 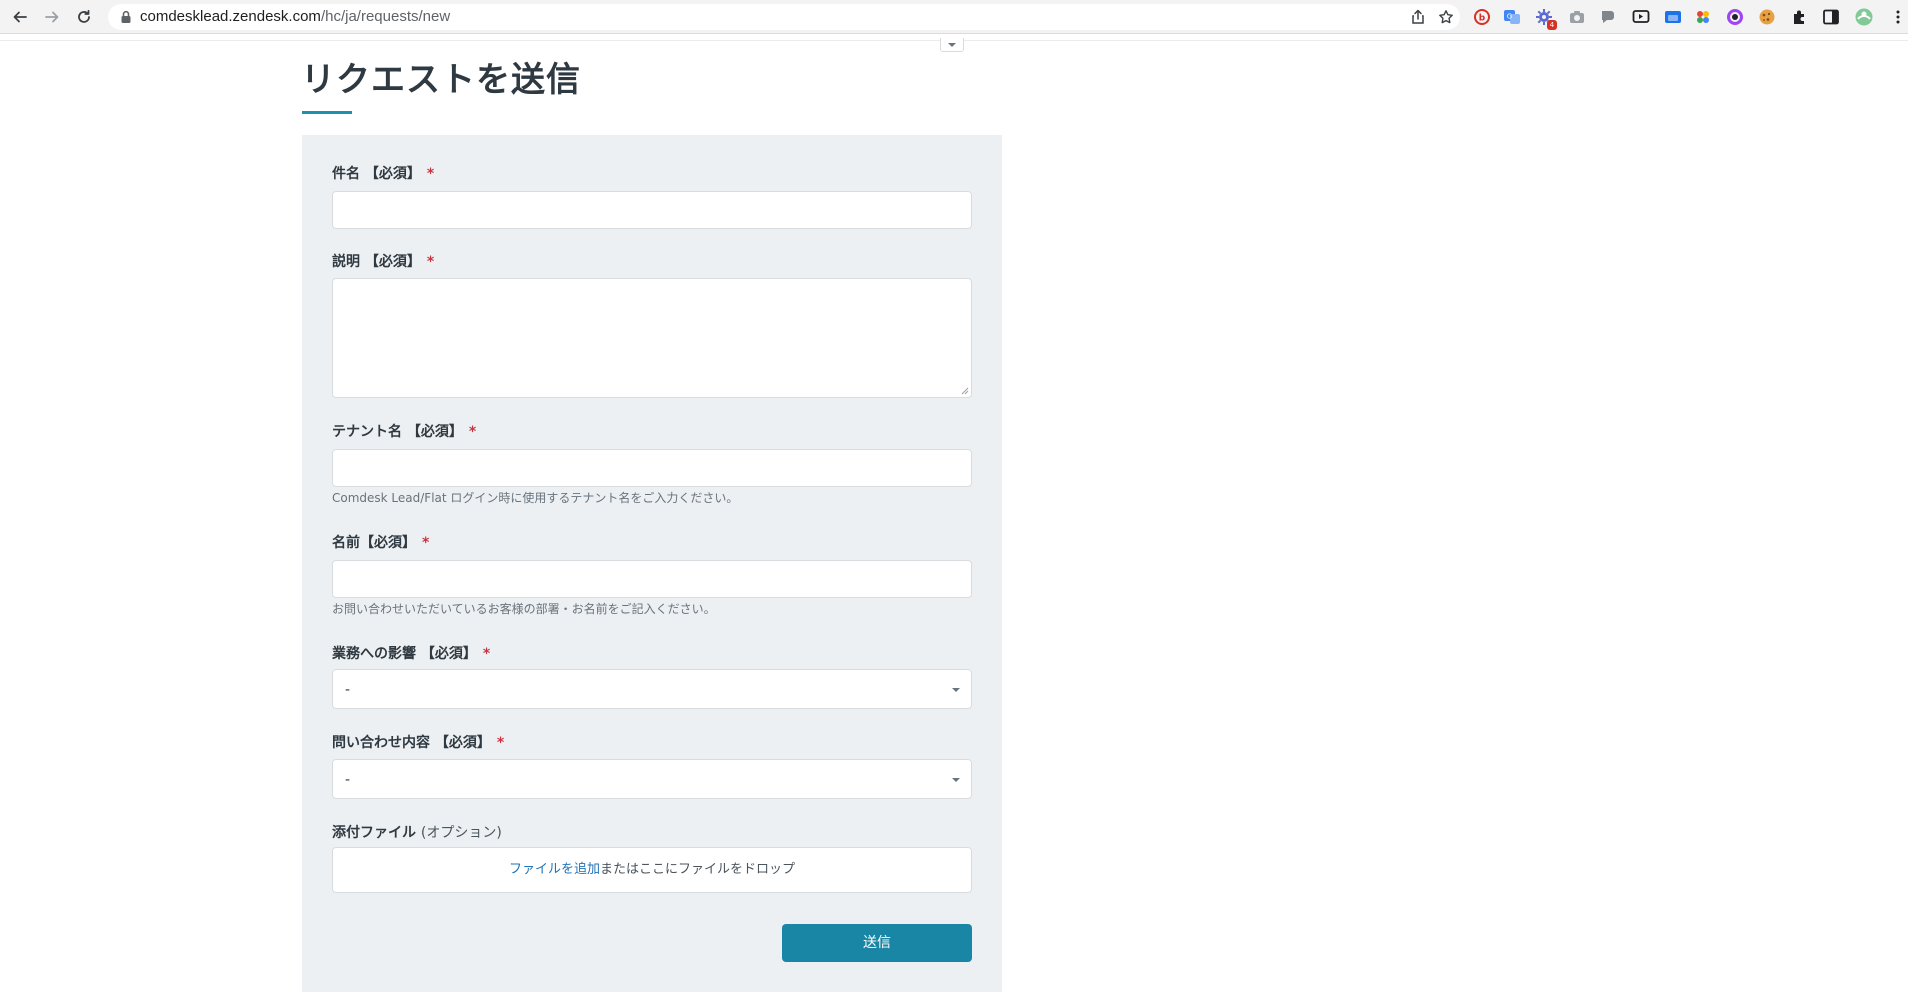 I want to click on forward-arrow-icon, so click(x=52, y=17).